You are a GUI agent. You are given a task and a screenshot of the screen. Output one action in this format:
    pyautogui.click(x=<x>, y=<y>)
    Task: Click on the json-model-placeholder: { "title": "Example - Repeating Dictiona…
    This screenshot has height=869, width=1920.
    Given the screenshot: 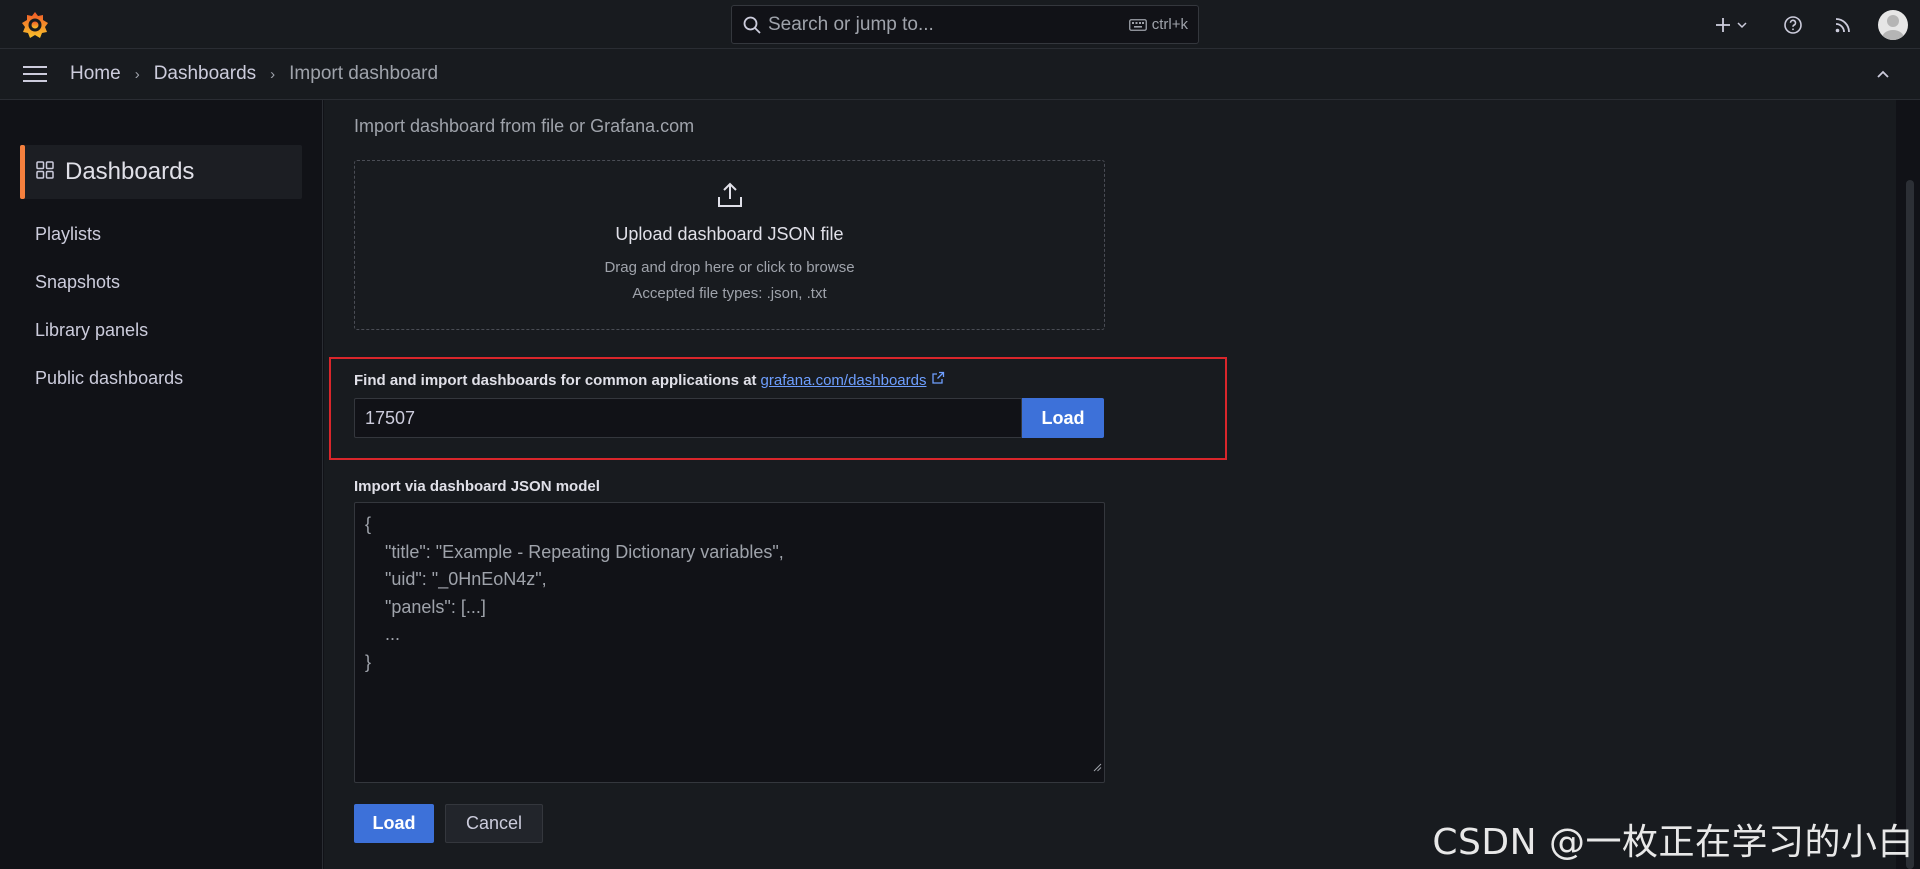 What is the action you would take?
    pyautogui.click(x=574, y=593)
    